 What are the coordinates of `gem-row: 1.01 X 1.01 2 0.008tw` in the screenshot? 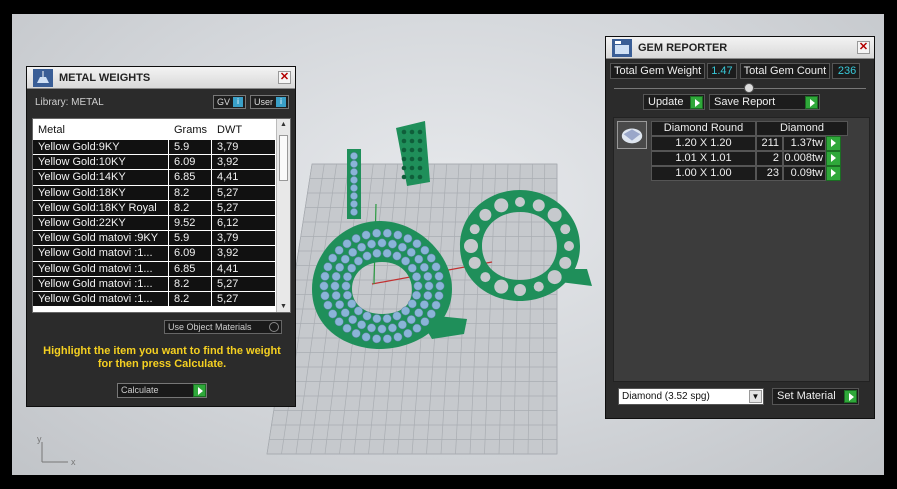 It's located at (752, 158).